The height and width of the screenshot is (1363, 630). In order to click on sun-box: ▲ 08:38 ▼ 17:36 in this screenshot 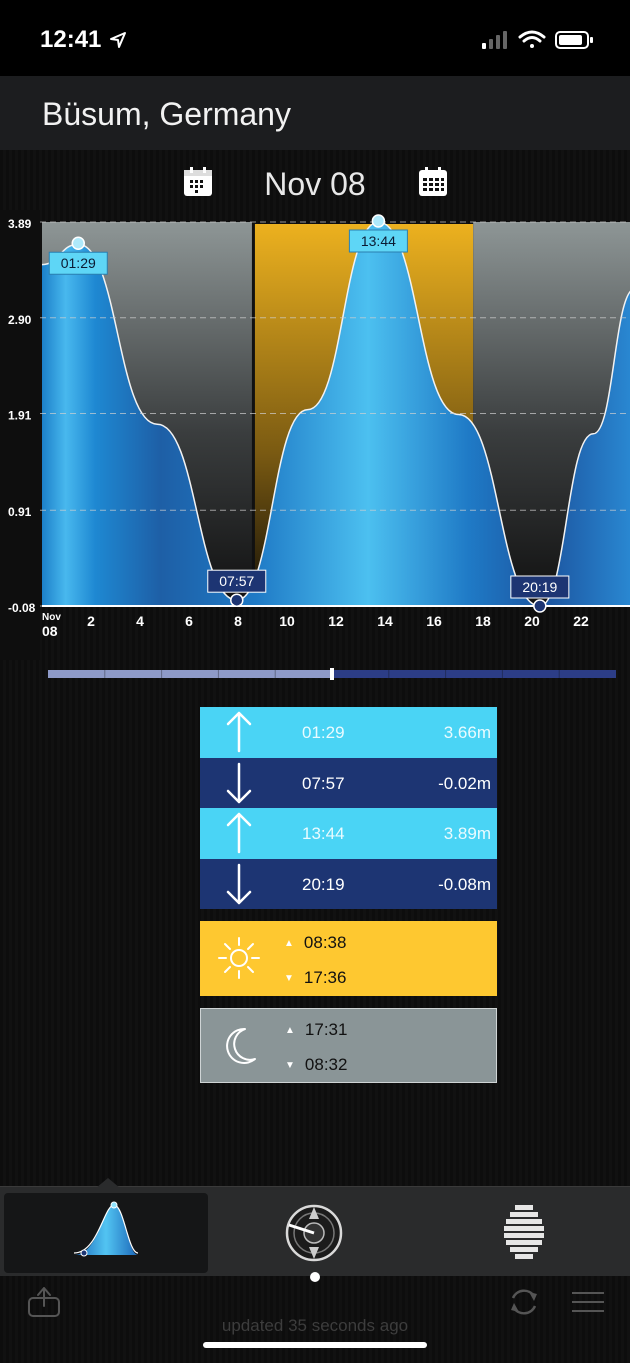, I will do `click(348, 958)`.